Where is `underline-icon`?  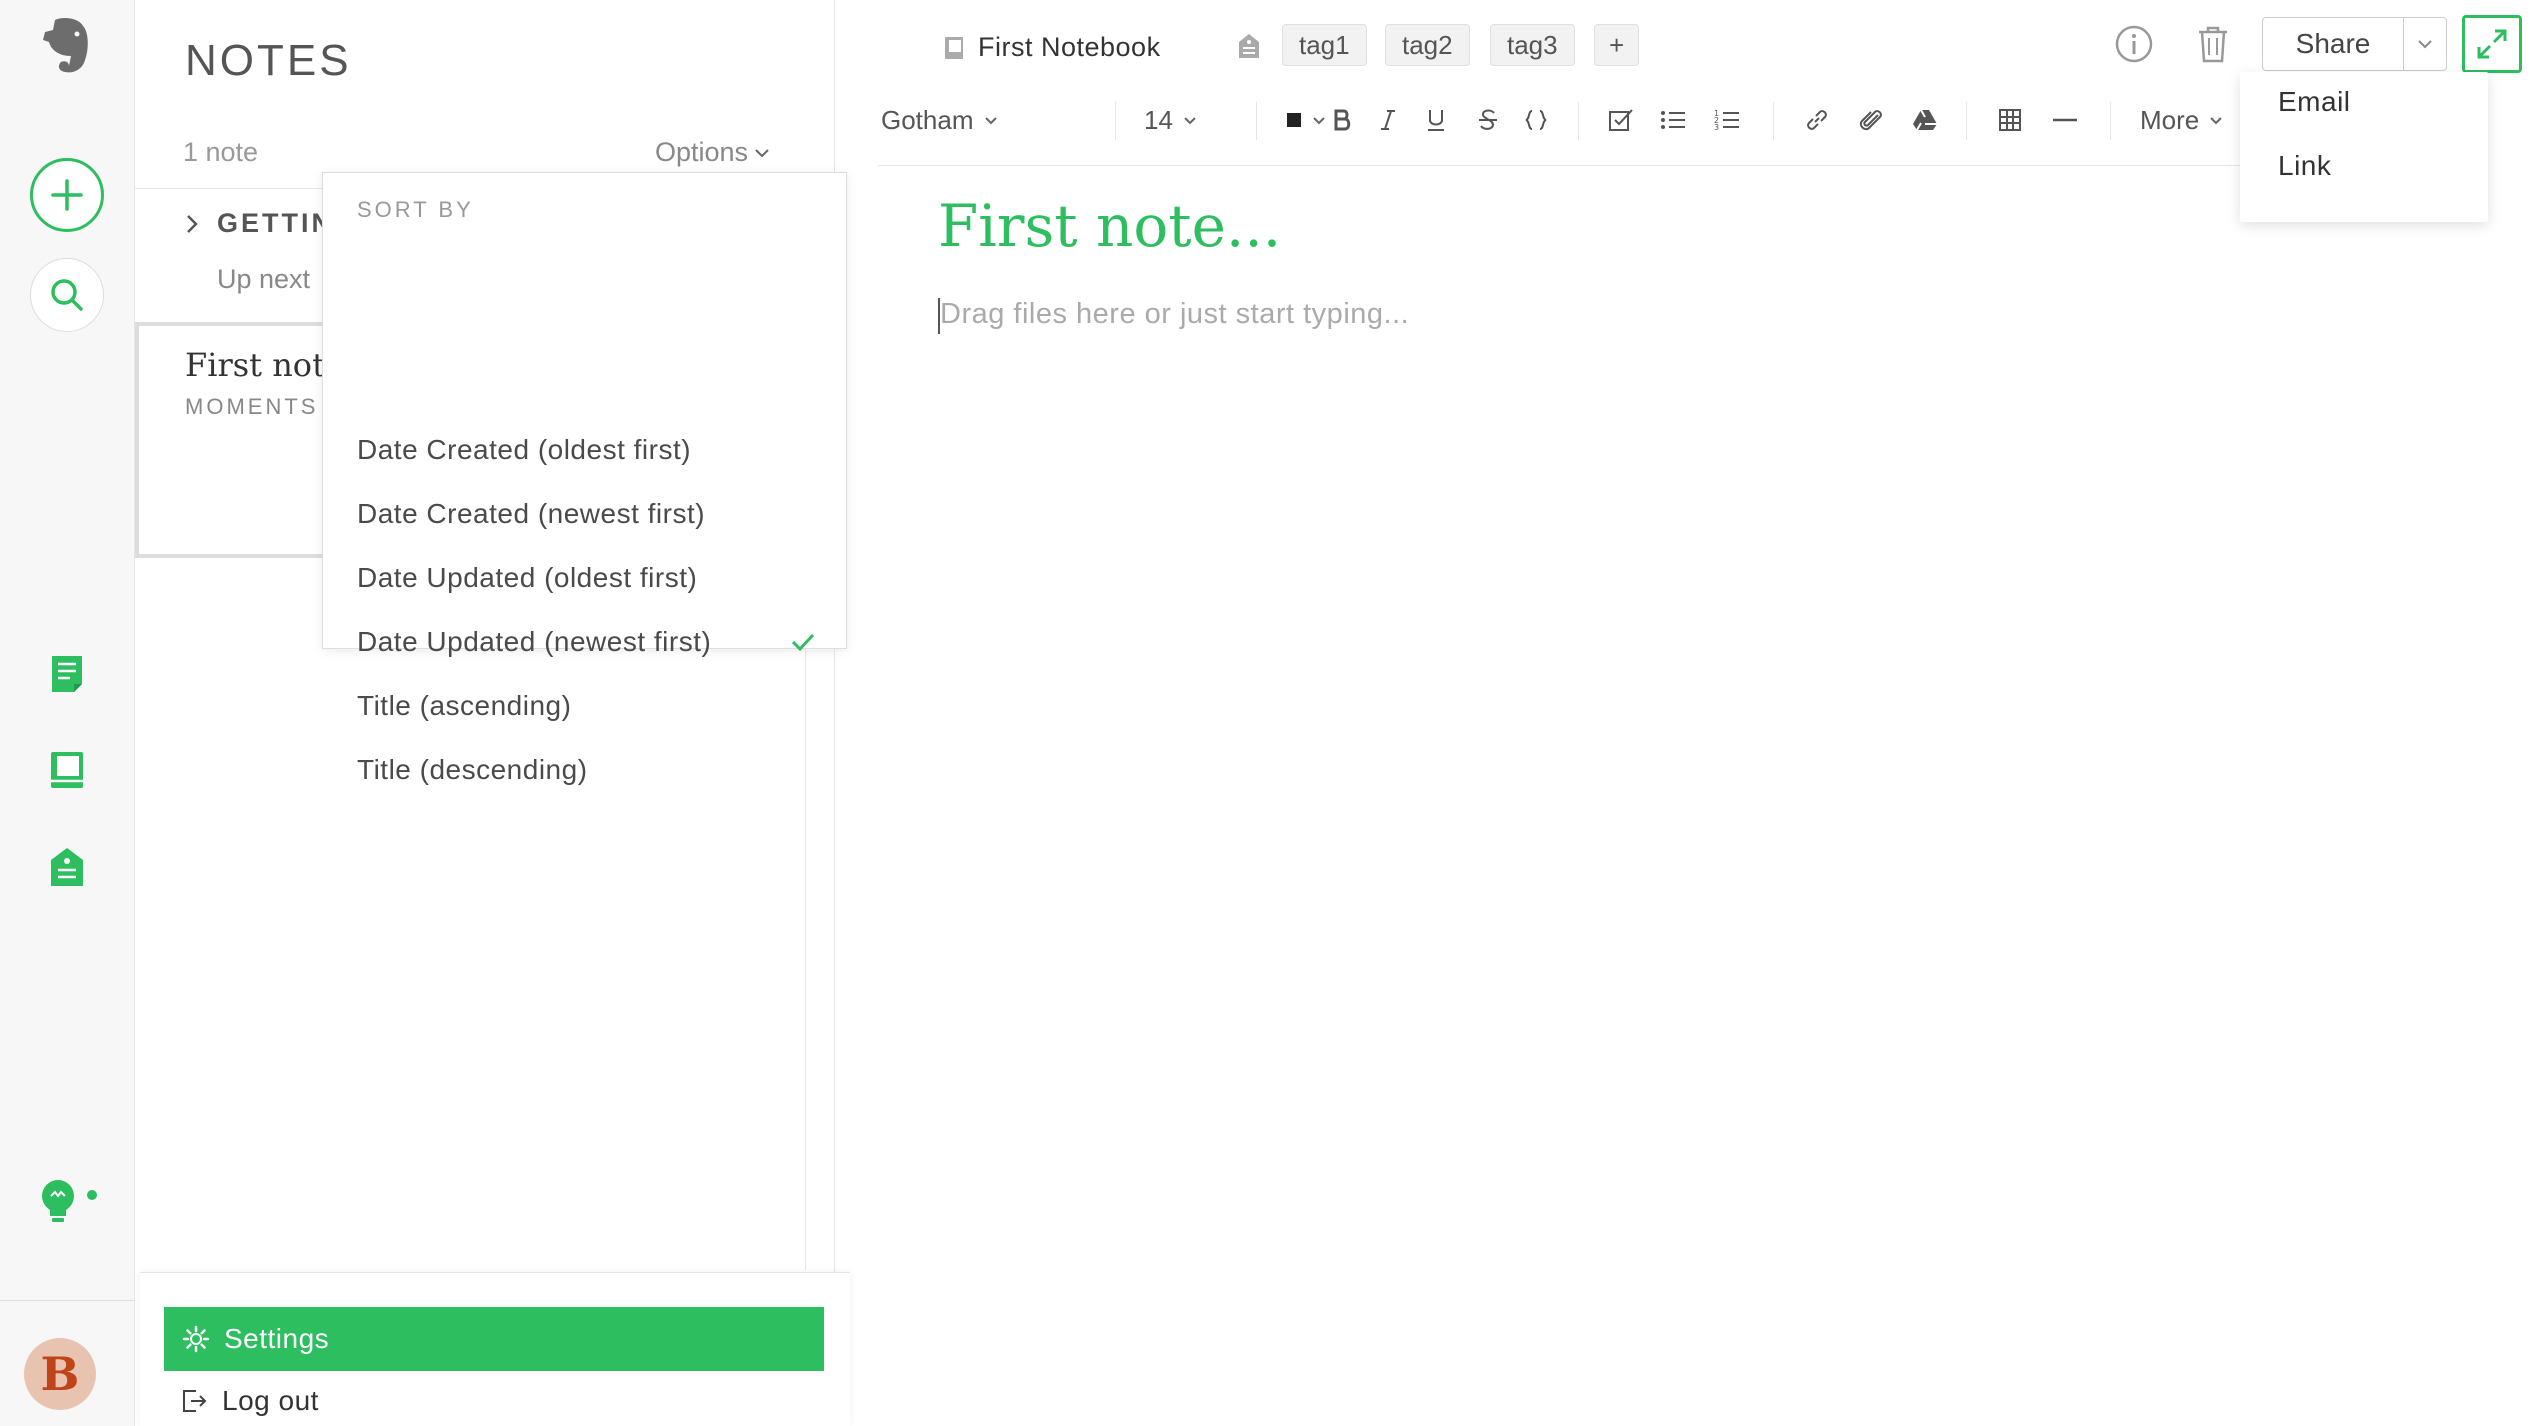 underline-icon is located at coordinates (1436, 120).